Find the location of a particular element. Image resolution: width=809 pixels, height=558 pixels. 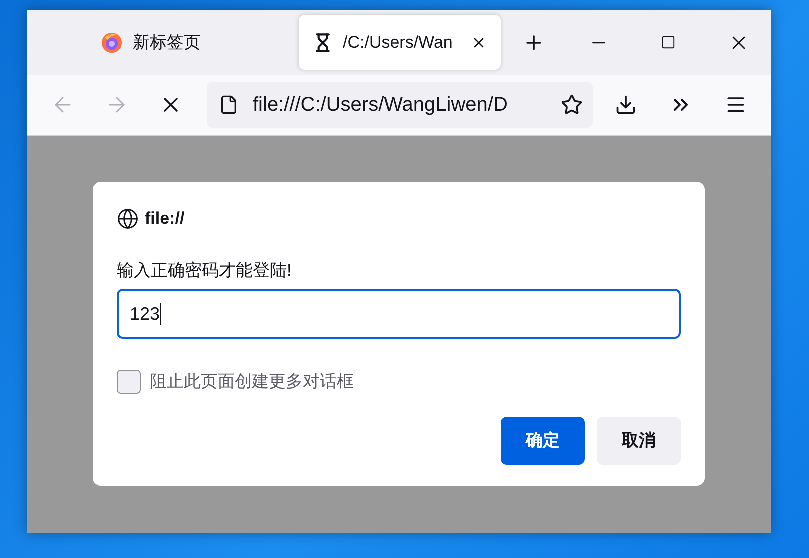

browser-tab: /C:/Users/Wan is located at coordinates (400, 42).